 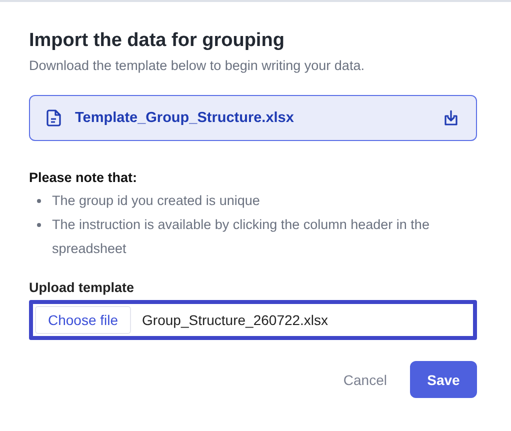 I want to click on cancel-button: Cancel, so click(x=365, y=380).